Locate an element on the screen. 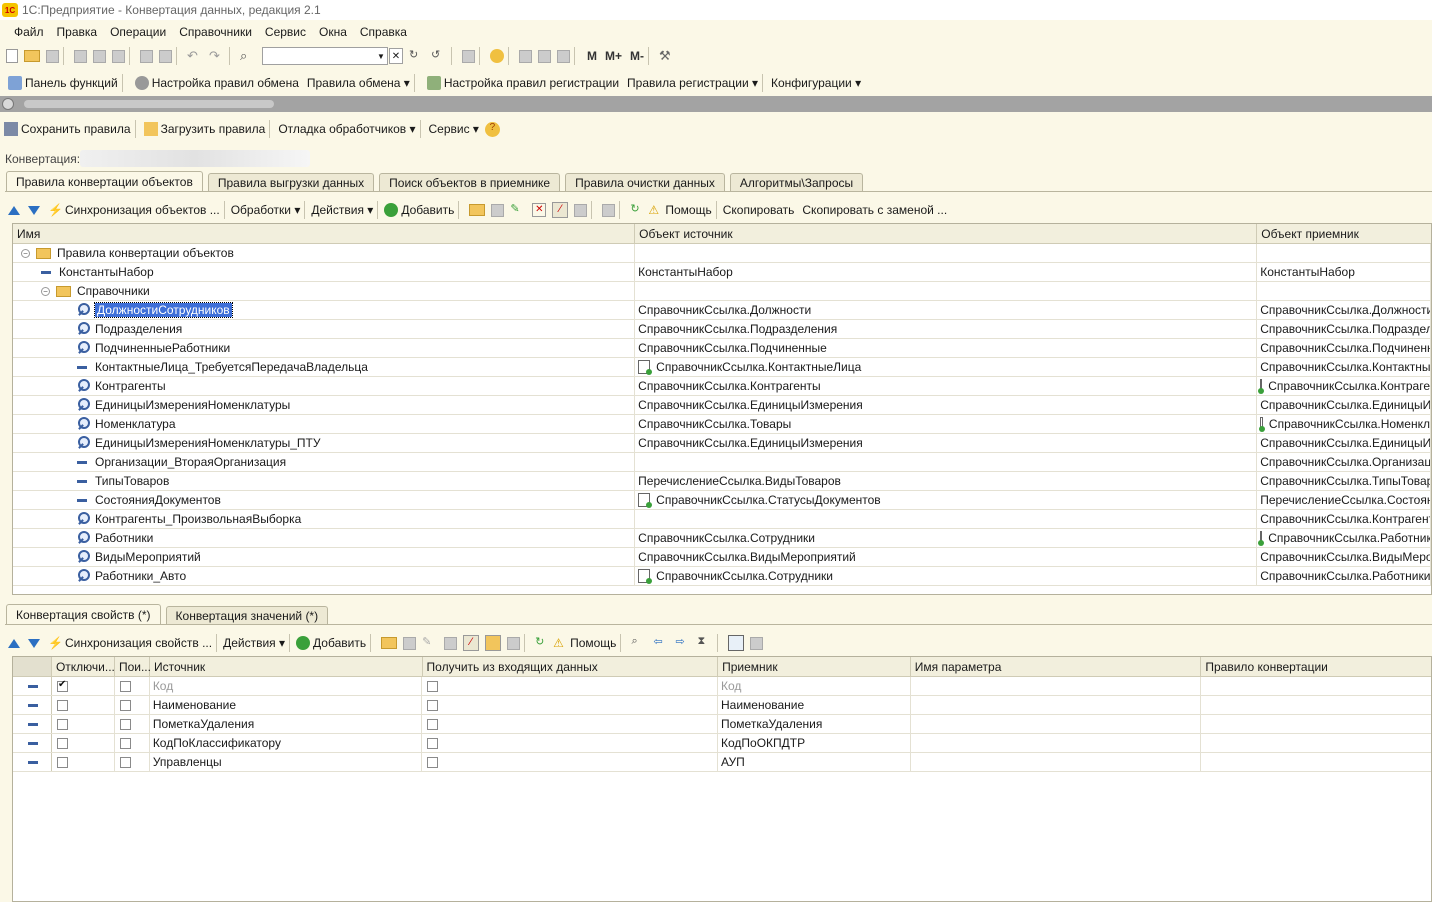 This screenshot has width=1432, height=902. search-icon: ⌕ is located at coordinates (248, 56).